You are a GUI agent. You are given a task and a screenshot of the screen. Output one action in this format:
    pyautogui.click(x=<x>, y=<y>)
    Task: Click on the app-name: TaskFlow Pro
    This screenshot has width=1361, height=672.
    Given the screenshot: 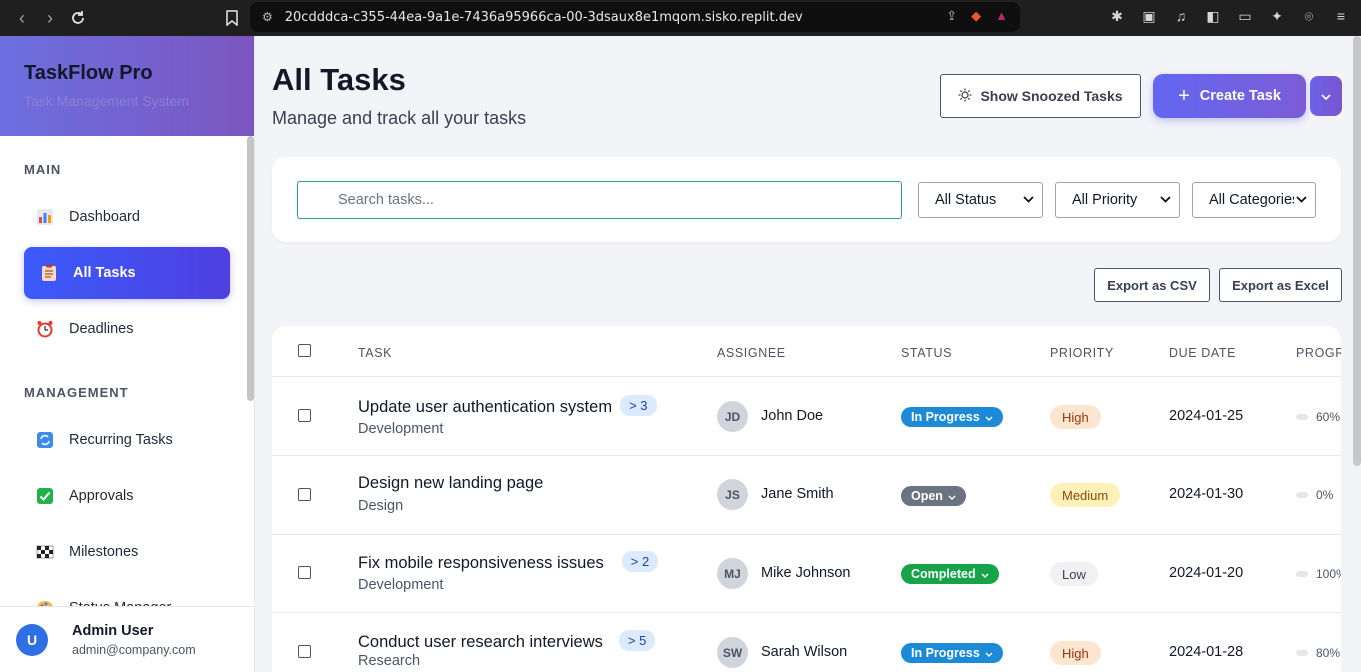 What is the action you would take?
    pyautogui.click(x=88, y=73)
    